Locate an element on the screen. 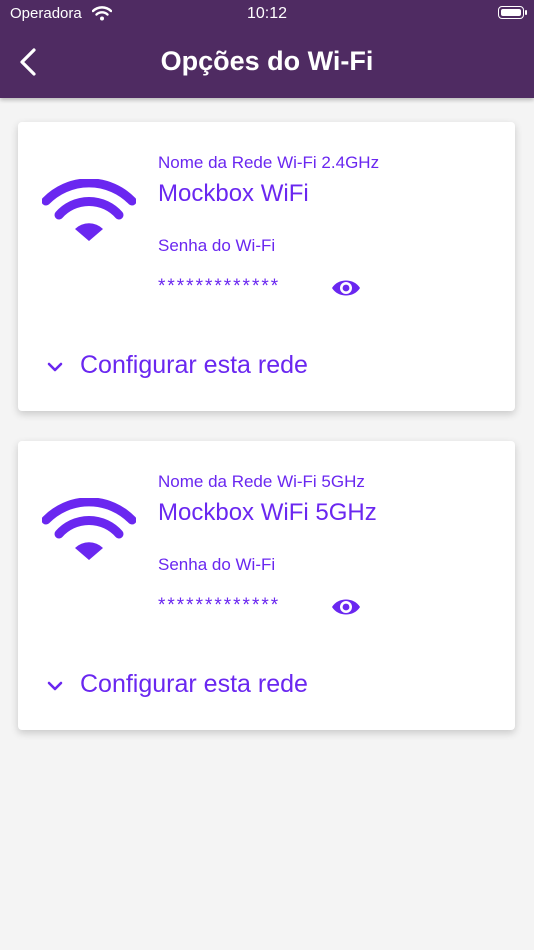  network-name-label: Nome da Rede Wi-Fi 5GHz is located at coordinates (261, 481).